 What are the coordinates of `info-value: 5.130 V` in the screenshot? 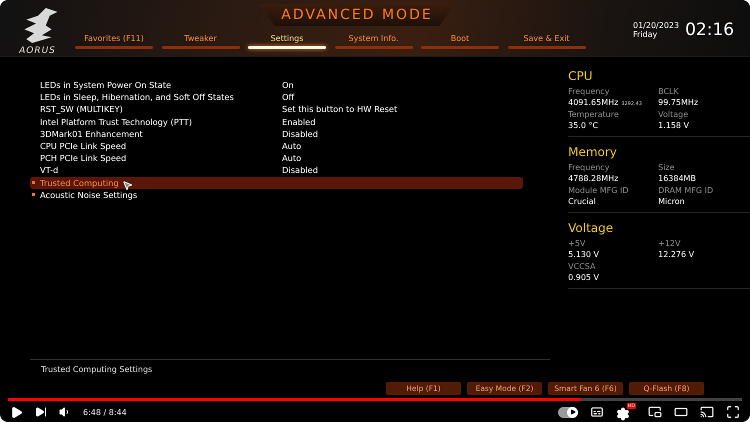 It's located at (584, 254).